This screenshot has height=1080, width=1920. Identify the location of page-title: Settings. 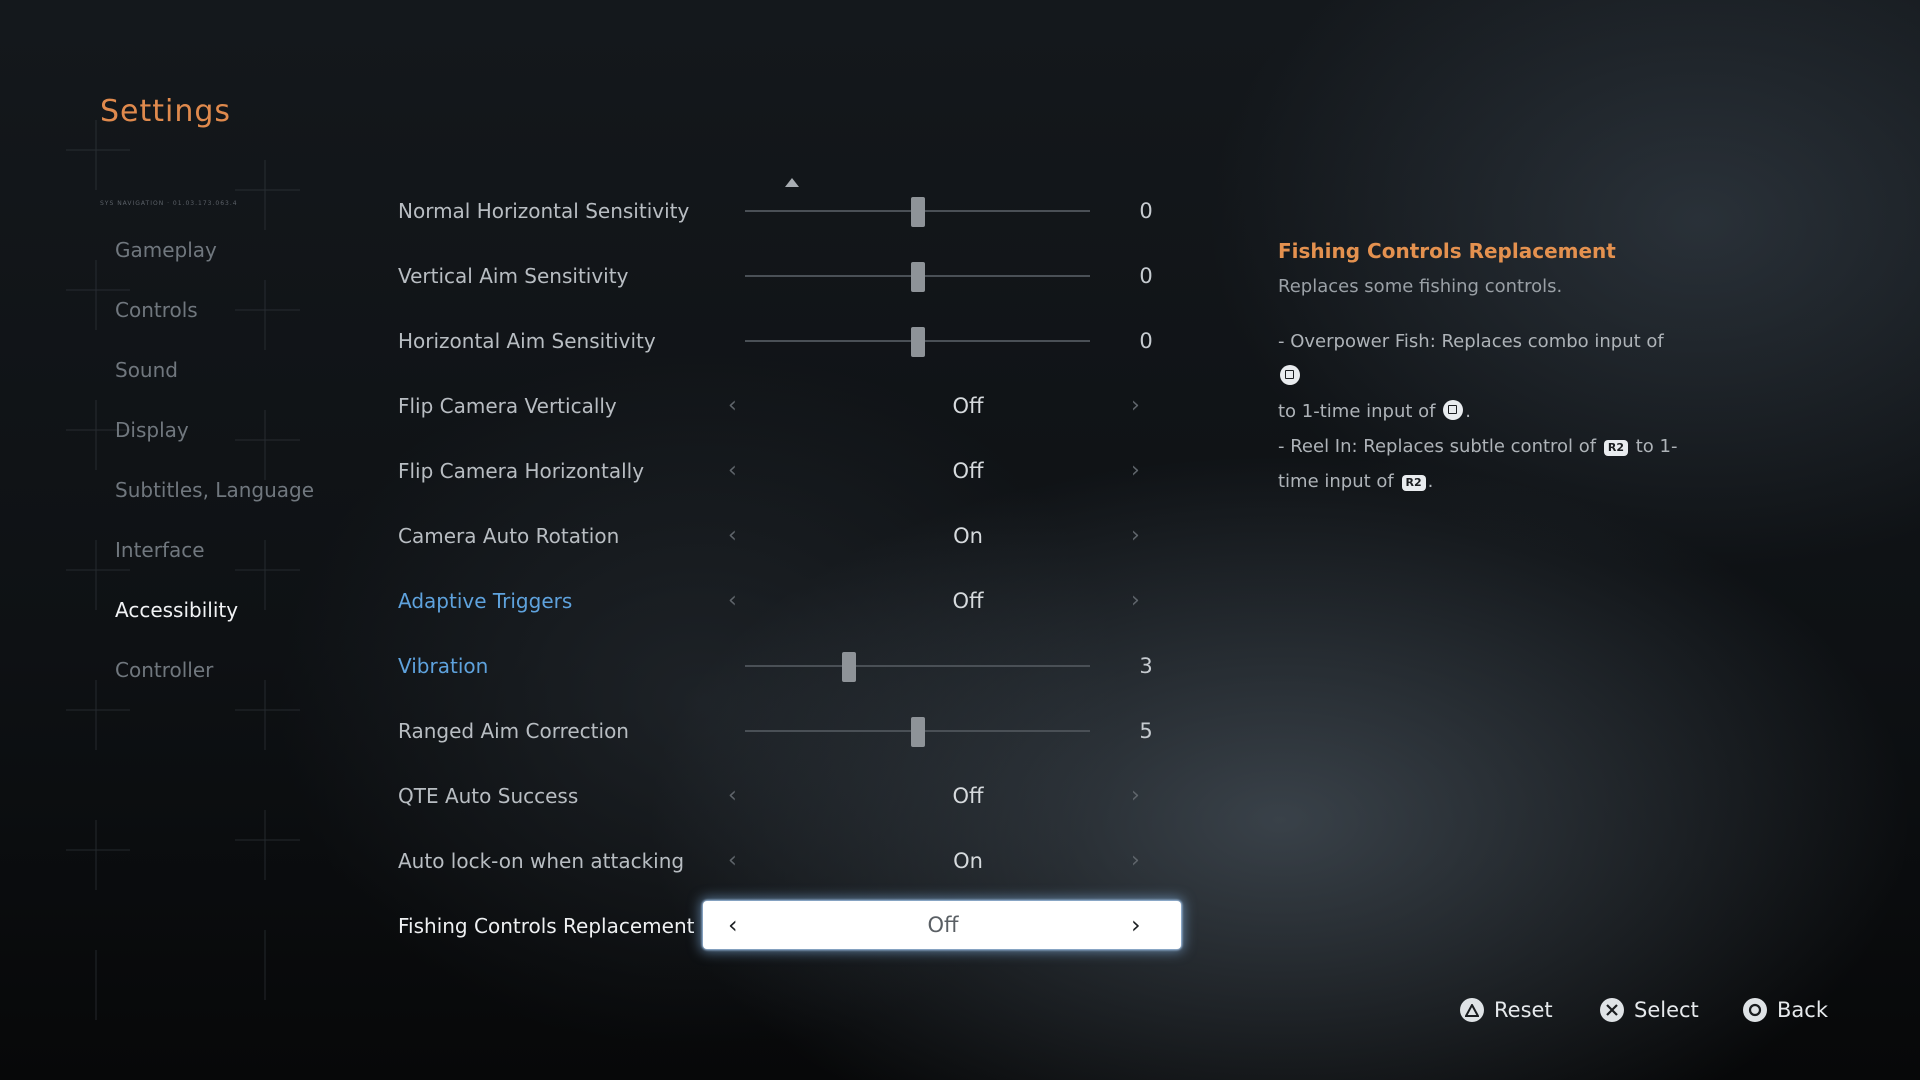
(166, 111).